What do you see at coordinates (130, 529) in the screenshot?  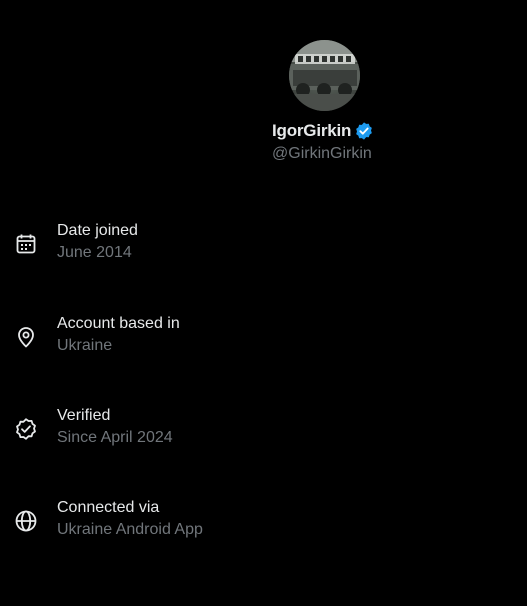 I see `info-value: Ukraine Android App` at bounding box center [130, 529].